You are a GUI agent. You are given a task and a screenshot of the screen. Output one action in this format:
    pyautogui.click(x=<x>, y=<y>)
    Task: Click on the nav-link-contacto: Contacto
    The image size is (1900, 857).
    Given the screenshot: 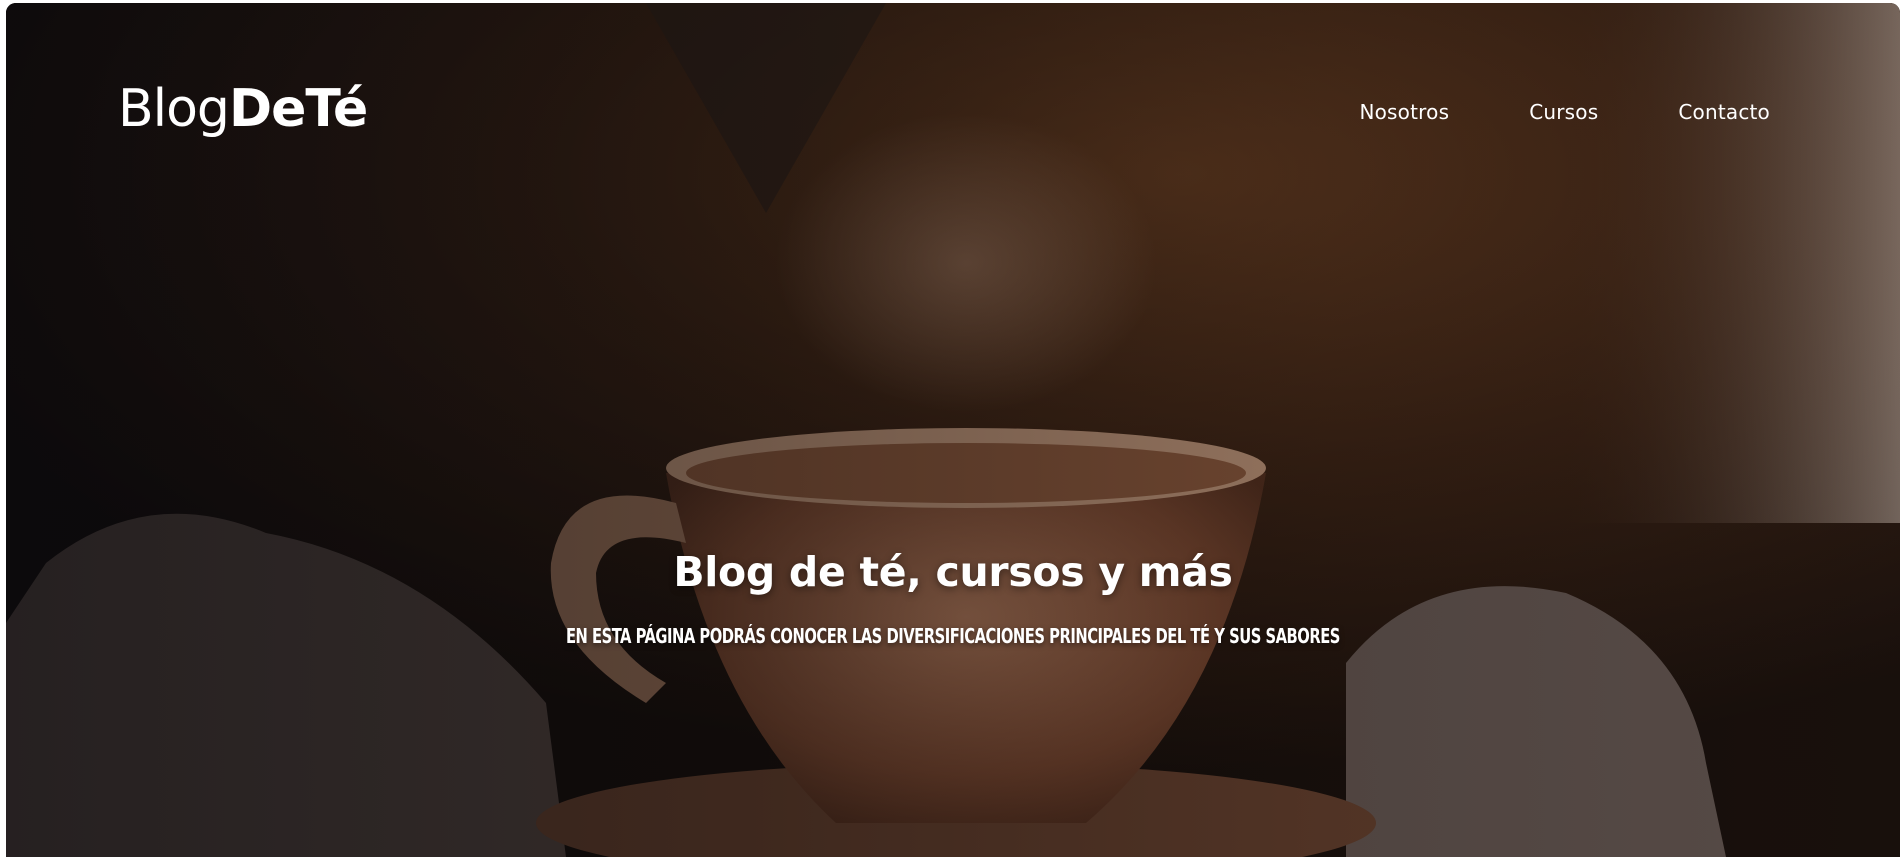 What is the action you would take?
    pyautogui.click(x=1724, y=112)
    